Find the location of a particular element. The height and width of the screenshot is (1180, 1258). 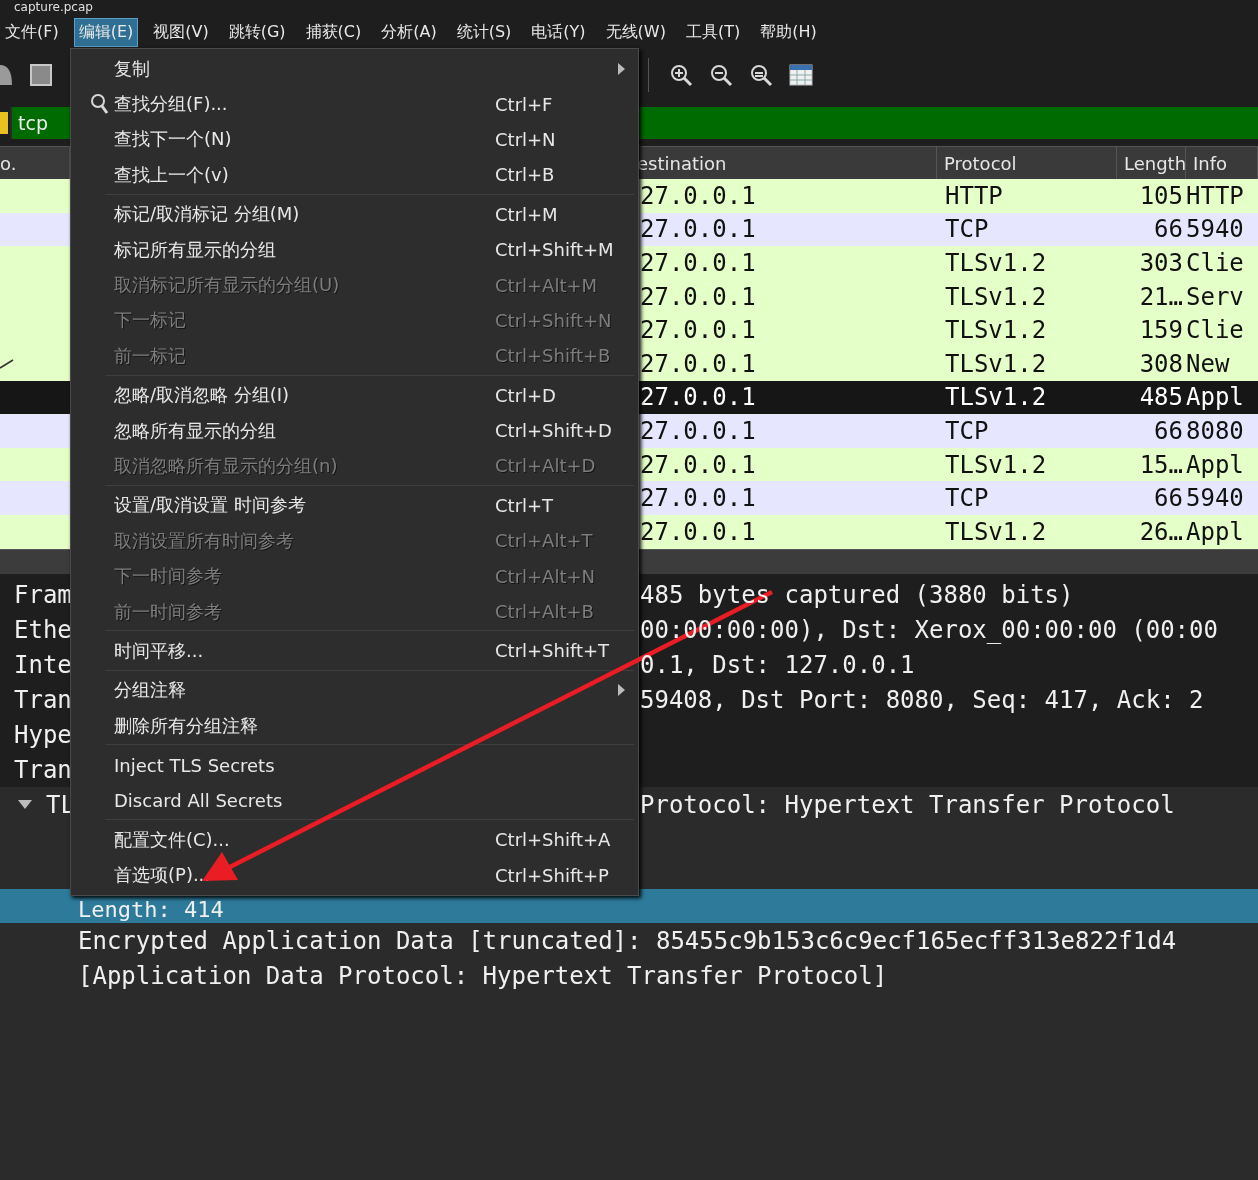

shortcut-text: Ctrl+N is located at coordinates (525, 139).